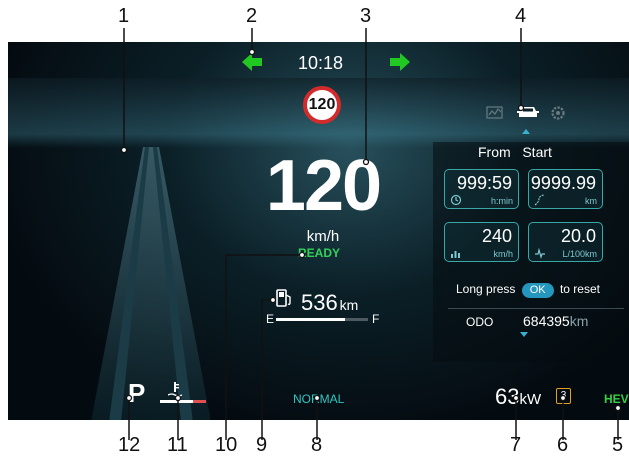  Describe the element at coordinates (456, 200) in the screenshot. I see `clock-icon` at that location.